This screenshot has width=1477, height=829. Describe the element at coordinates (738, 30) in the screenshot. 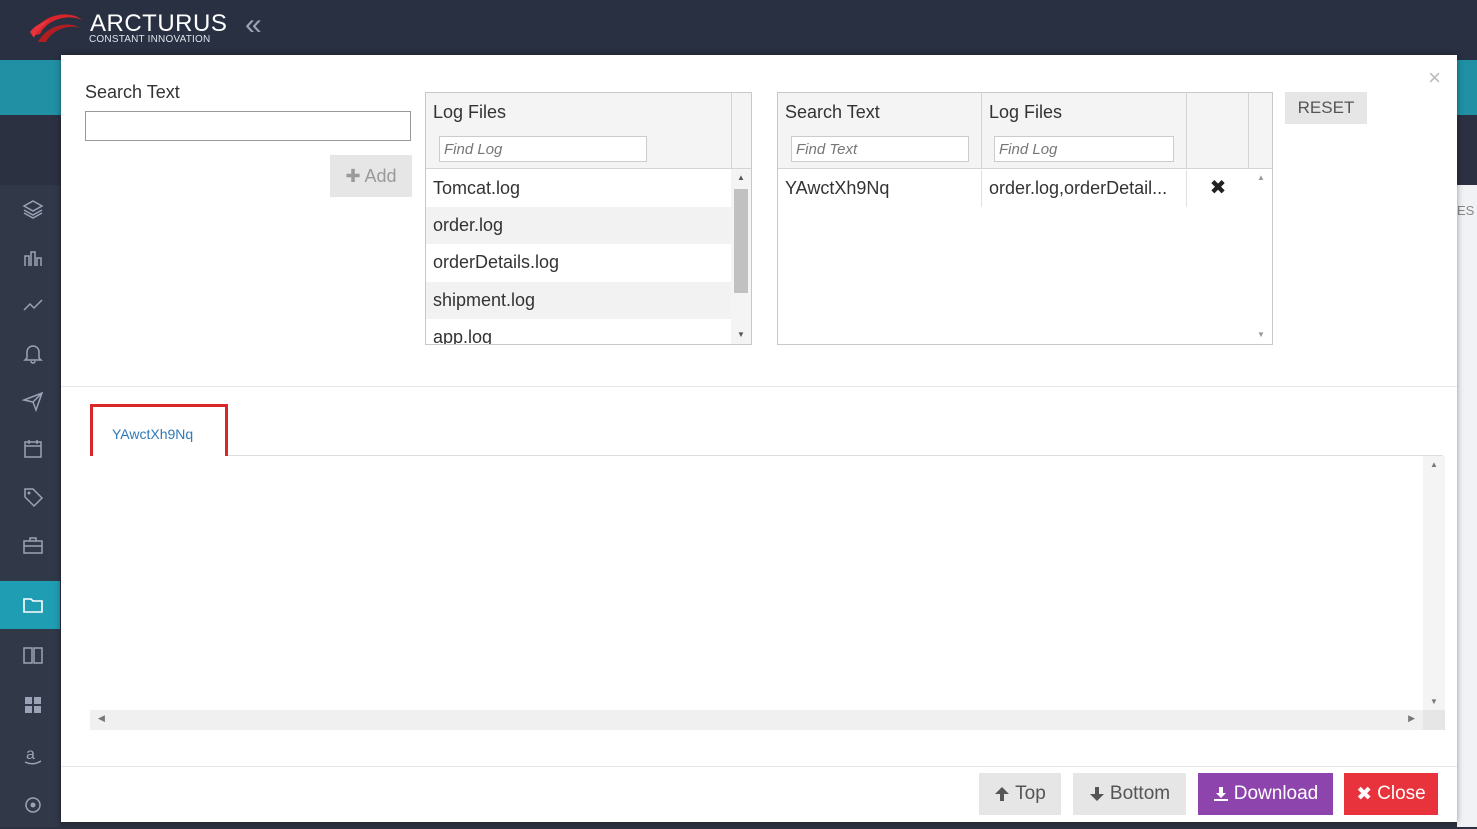

I see `top-navbar: ARCTURUS CONSTANT INNOVATION «` at that location.